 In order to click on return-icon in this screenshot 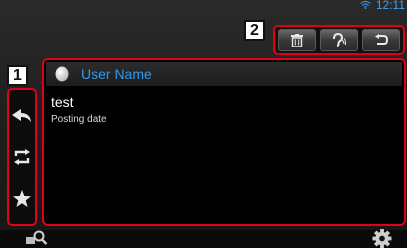, I will do `click(381, 39)`.